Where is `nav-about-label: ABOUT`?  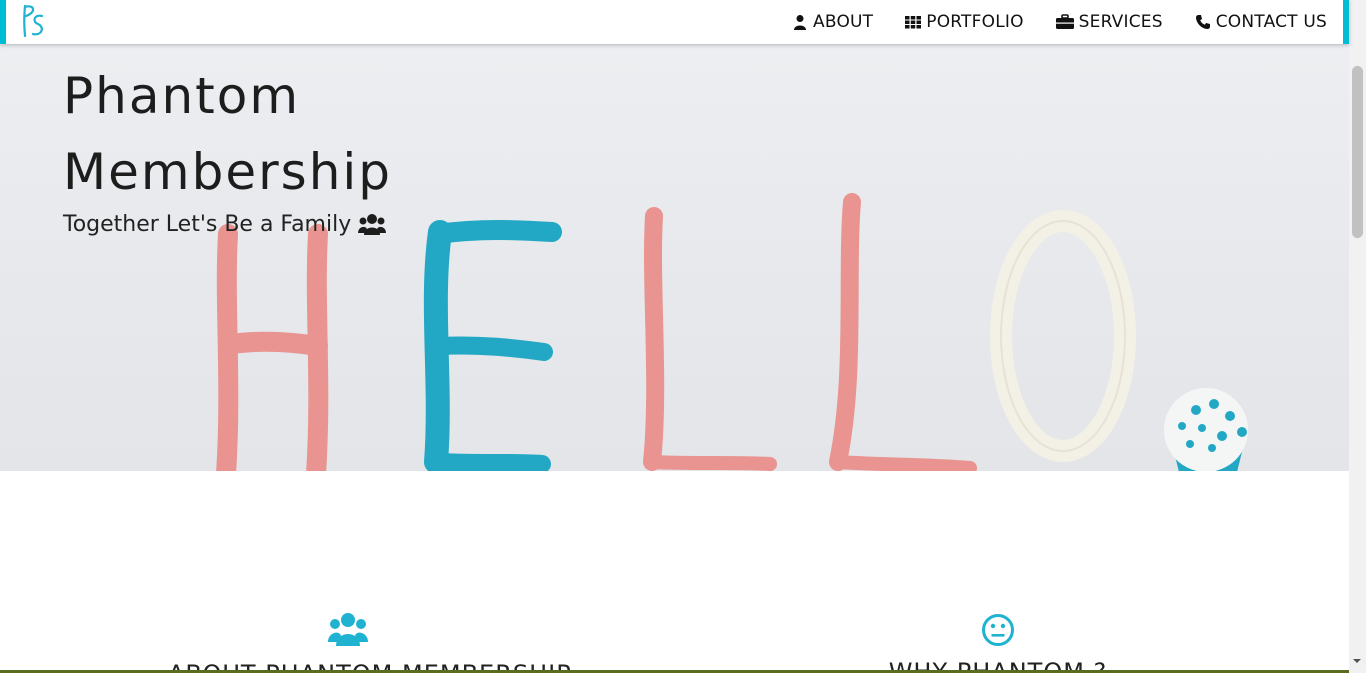 nav-about-label: ABOUT is located at coordinates (843, 22).